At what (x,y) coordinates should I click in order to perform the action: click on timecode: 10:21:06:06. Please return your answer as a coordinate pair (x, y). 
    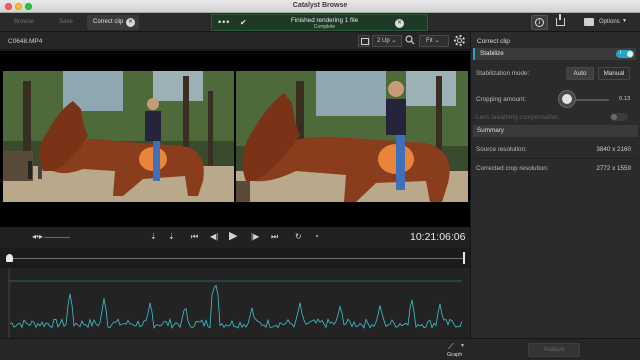
    Looking at the image, I should click on (438, 237).